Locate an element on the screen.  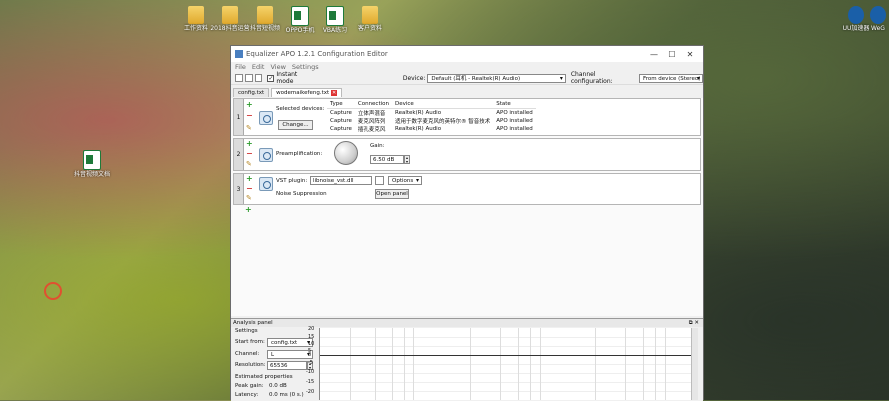
desktop-icon-vba: VBA练习 is located at coordinates (335, 20).